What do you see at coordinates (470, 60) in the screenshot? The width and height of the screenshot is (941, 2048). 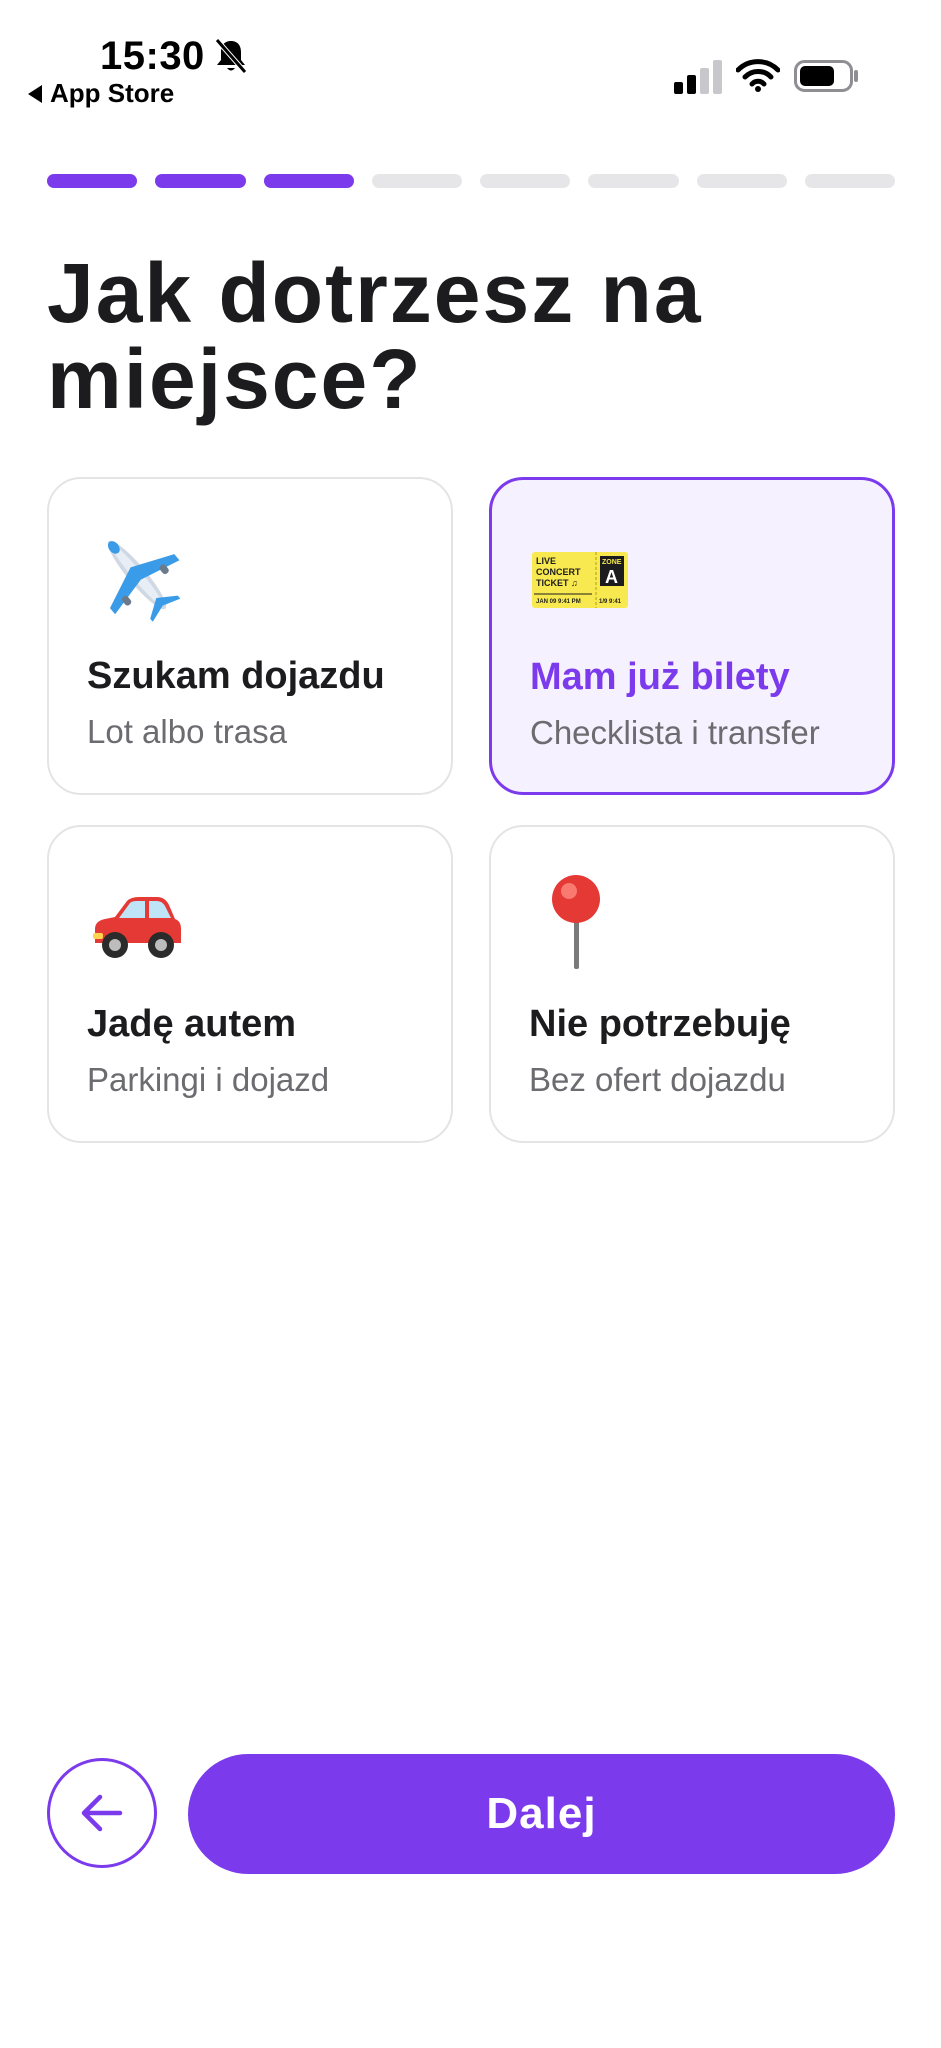 I see `status-bar: 15:30 App Store` at bounding box center [470, 60].